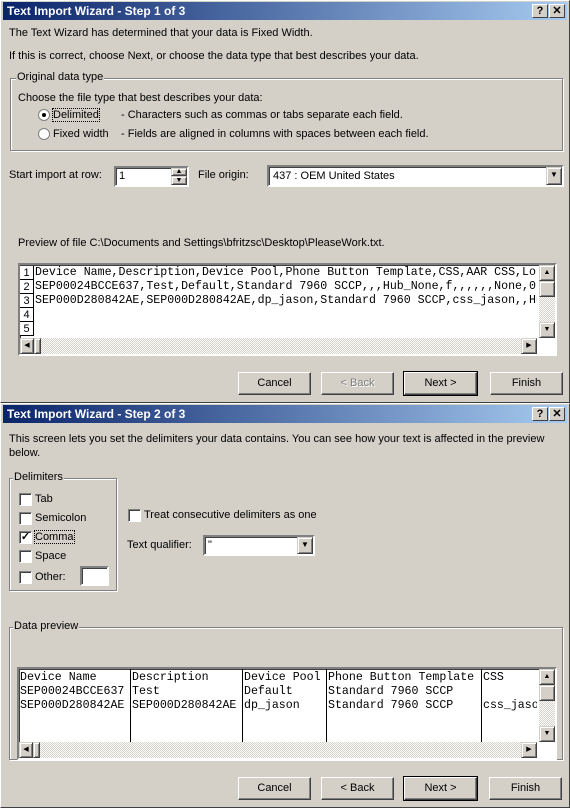 The image size is (570, 808). I want to click on preview-column: CSS css_jason, so click(509, 705).